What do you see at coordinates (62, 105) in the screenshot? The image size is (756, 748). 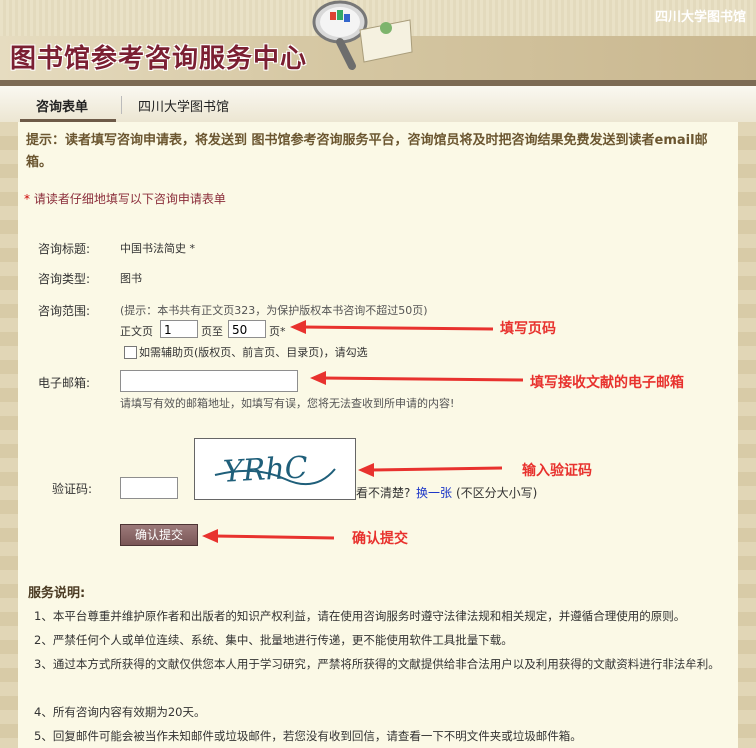 I see `tab-consult-form: 咨询表单` at bounding box center [62, 105].